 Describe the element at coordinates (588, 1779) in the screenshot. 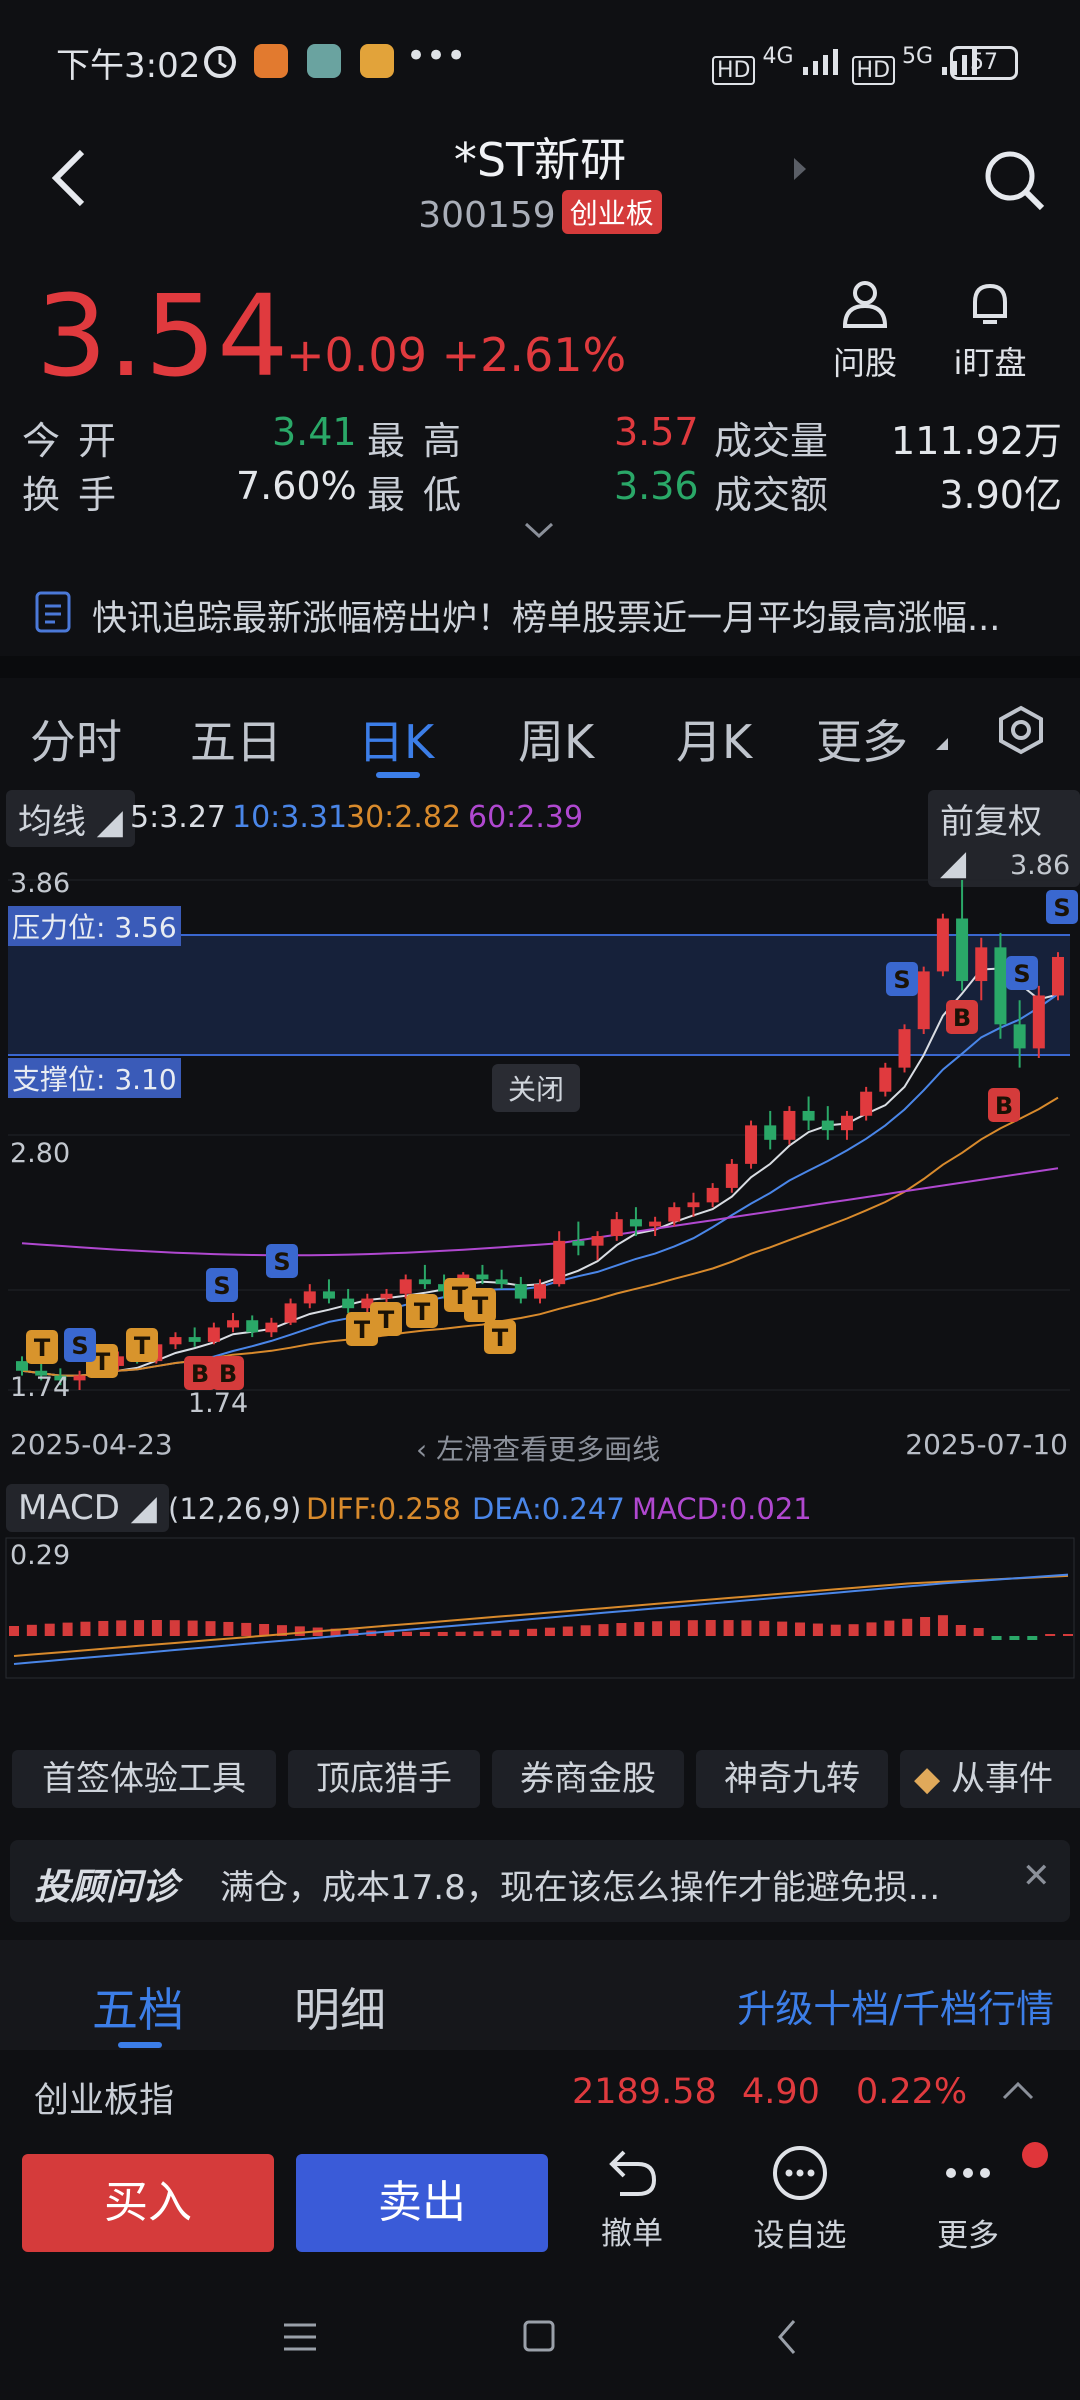

I see `chip-broker-gold: 券商金股` at that location.